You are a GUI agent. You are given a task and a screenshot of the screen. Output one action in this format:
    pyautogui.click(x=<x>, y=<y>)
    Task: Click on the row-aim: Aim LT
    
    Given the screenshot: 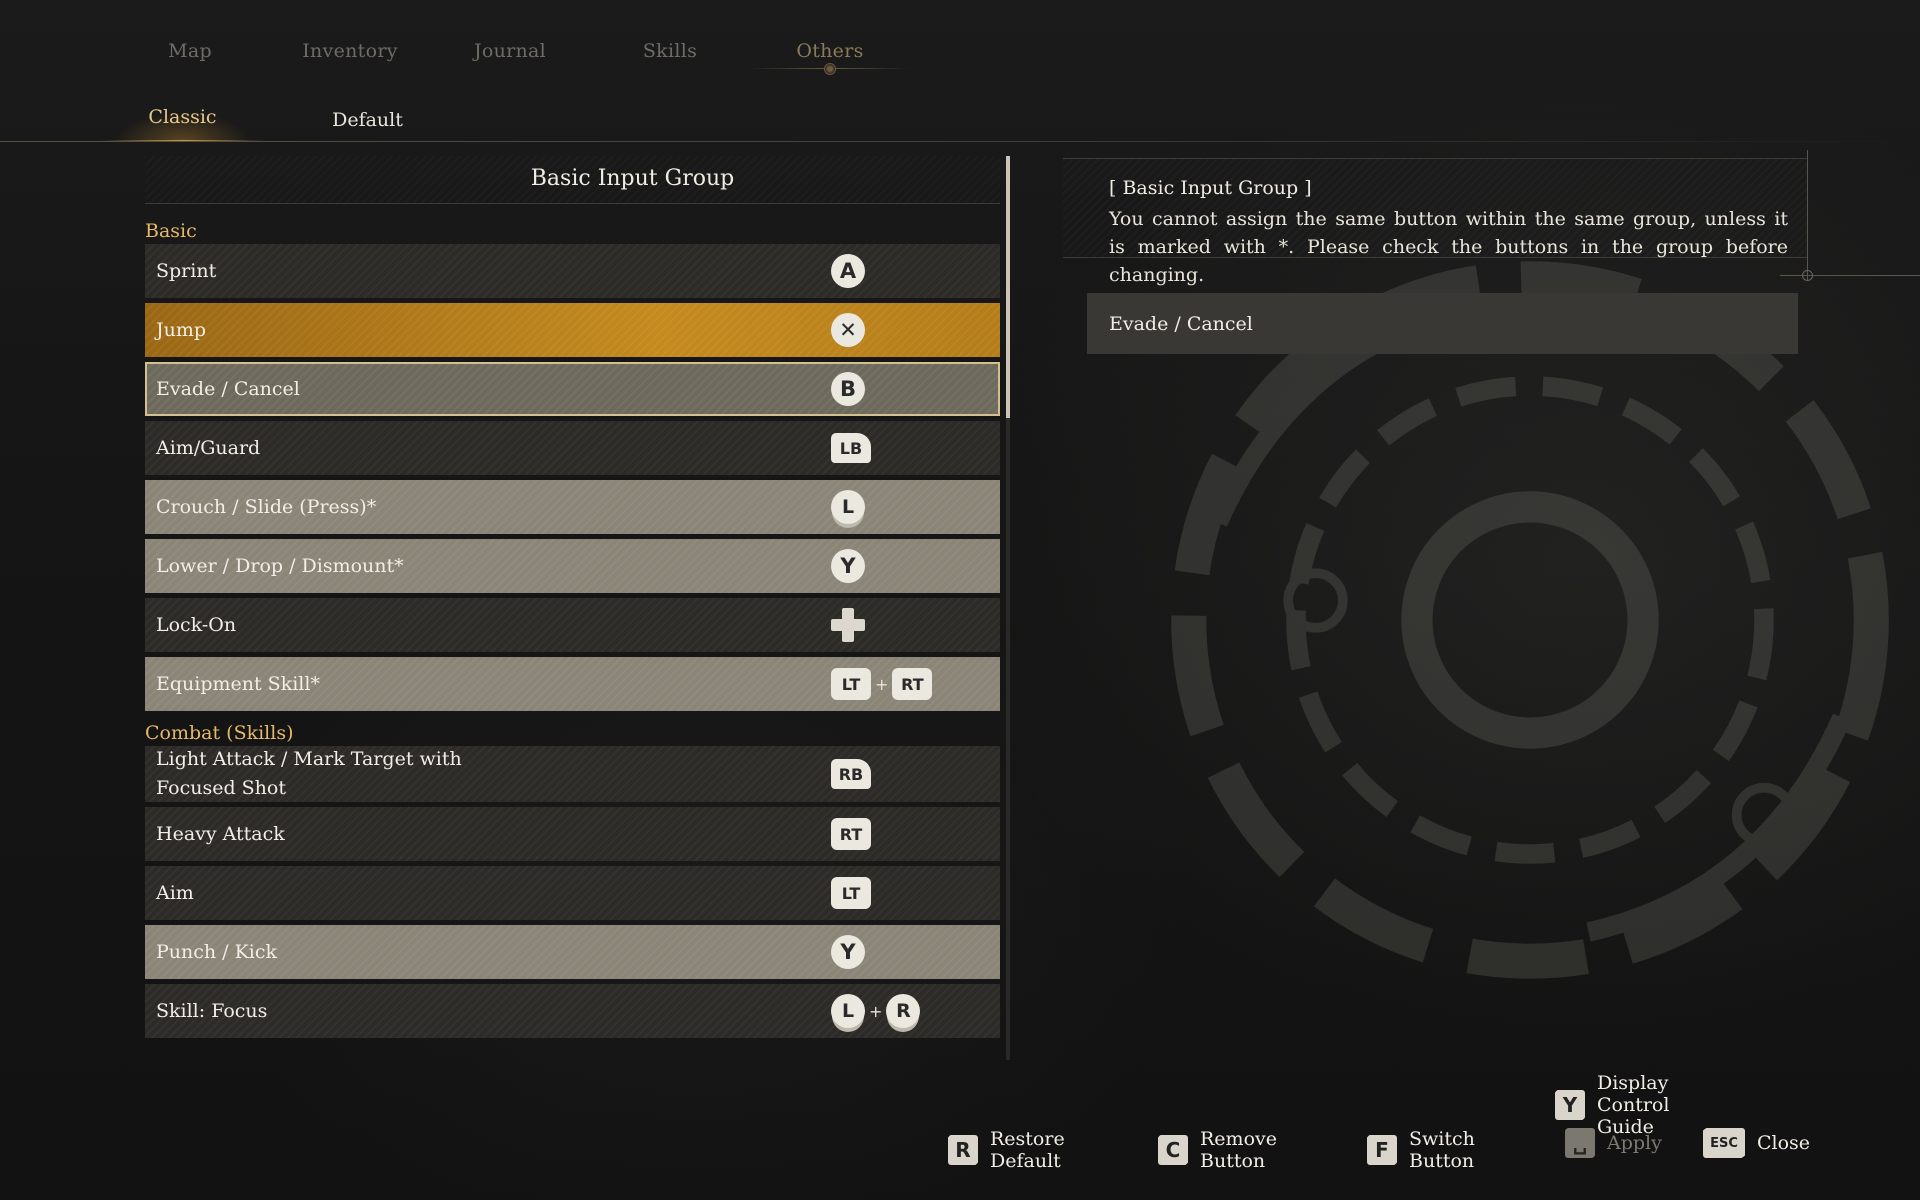 What is the action you would take?
    pyautogui.click(x=572, y=893)
    